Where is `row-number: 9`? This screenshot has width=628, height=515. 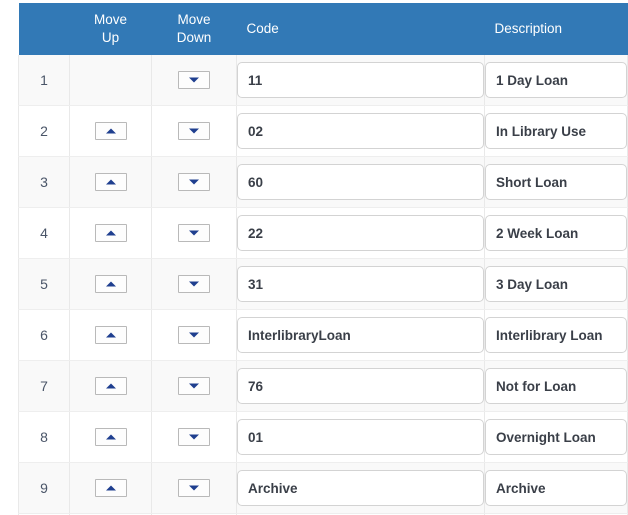 row-number: 9 is located at coordinates (44, 488).